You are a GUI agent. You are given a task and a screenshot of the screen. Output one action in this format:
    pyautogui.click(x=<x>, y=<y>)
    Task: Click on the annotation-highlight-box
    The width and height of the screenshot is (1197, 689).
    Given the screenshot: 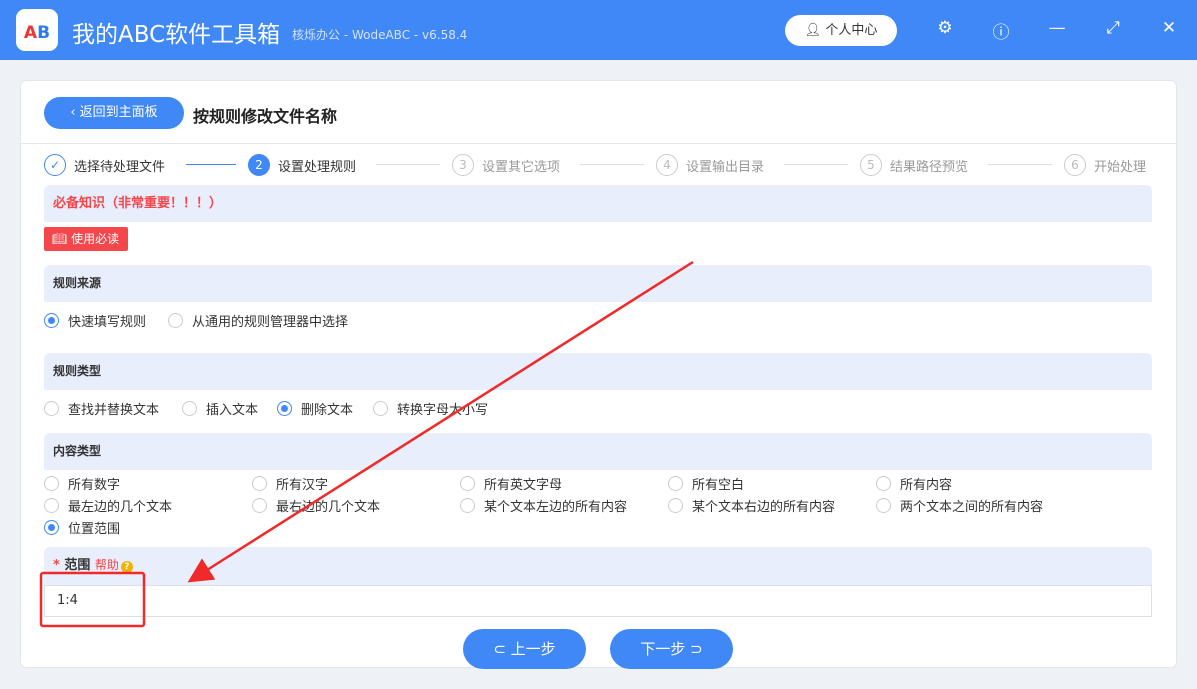 What is the action you would take?
    pyautogui.click(x=92, y=599)
    